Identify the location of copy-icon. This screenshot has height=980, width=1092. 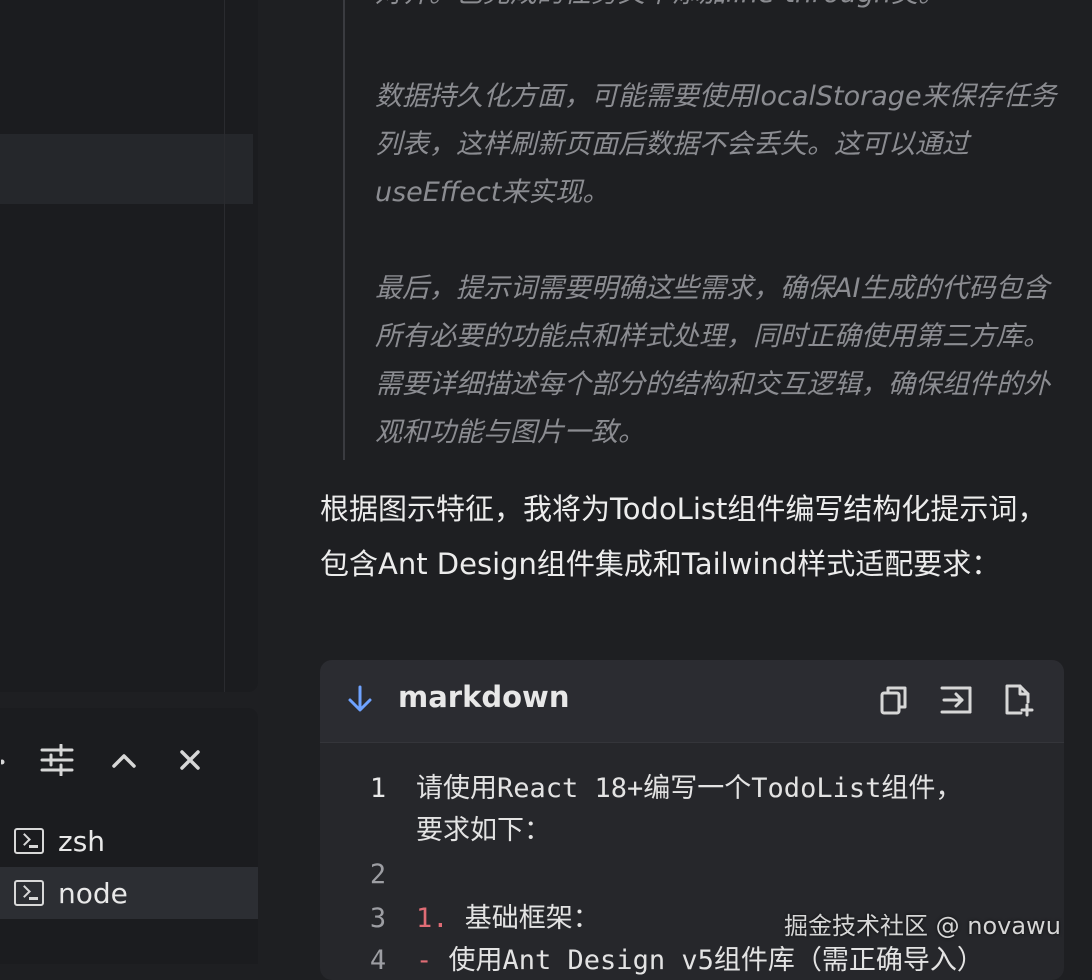
(895, 701).